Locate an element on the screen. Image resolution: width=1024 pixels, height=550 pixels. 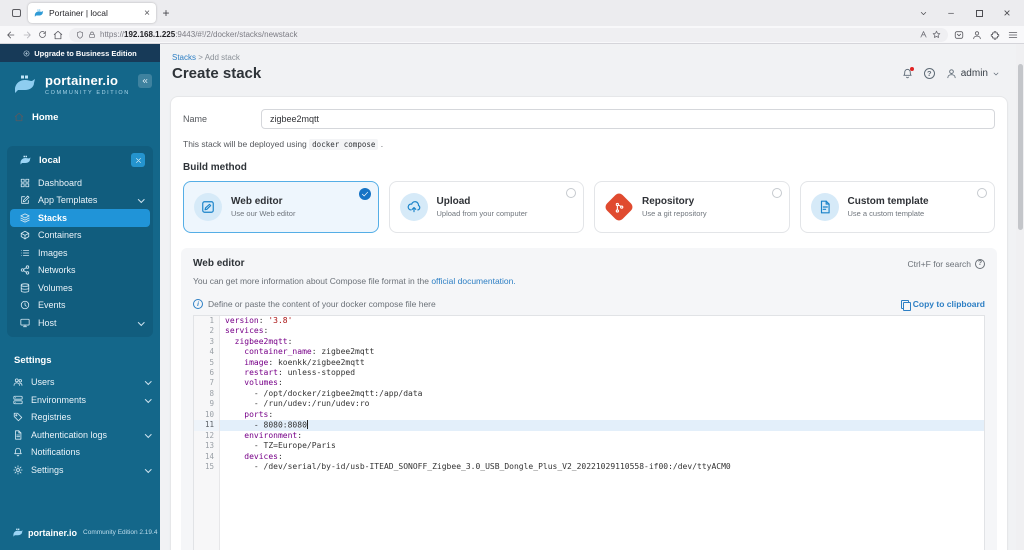
code-text: devices: is located at coordinates (263, 456).